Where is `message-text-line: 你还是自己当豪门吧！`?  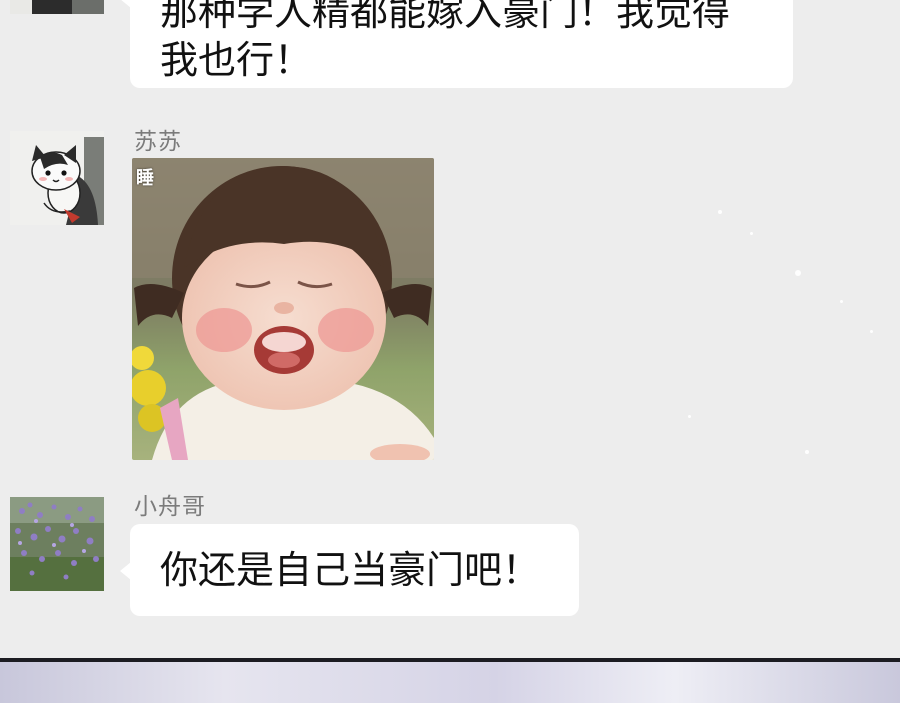
message-text-line: 你还是自己当豪门吧！ is located at coordinates (350, 570).